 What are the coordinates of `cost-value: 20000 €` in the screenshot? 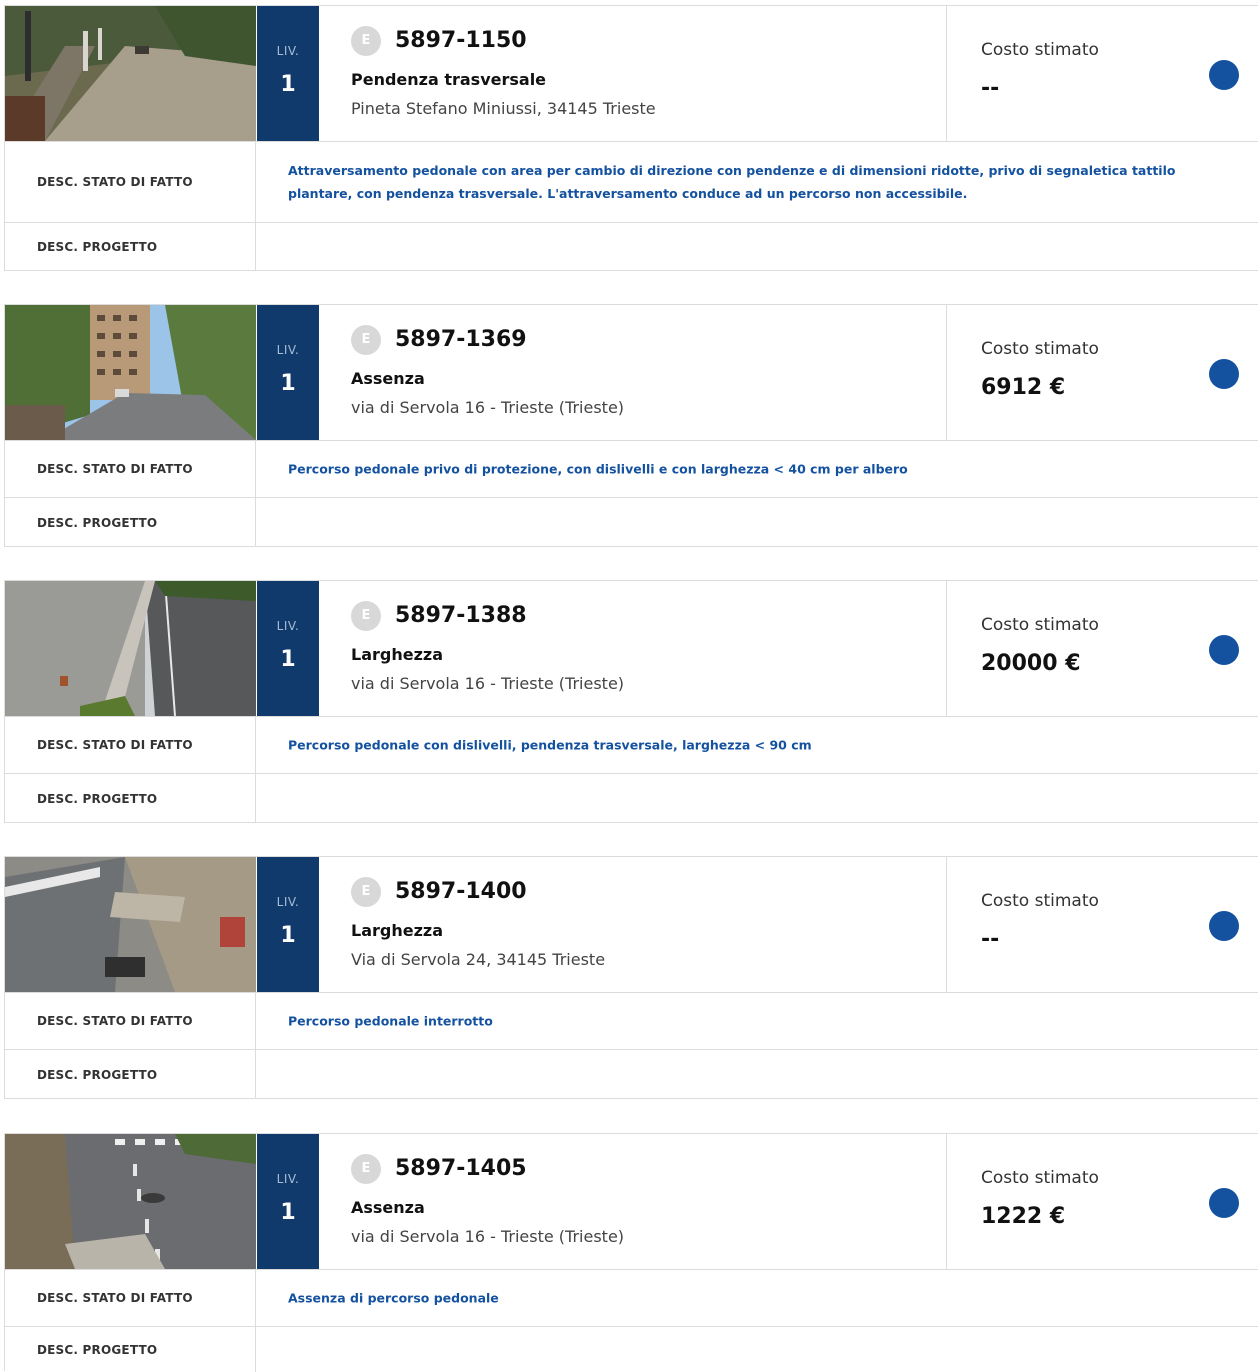 It's located at (1031, 663).